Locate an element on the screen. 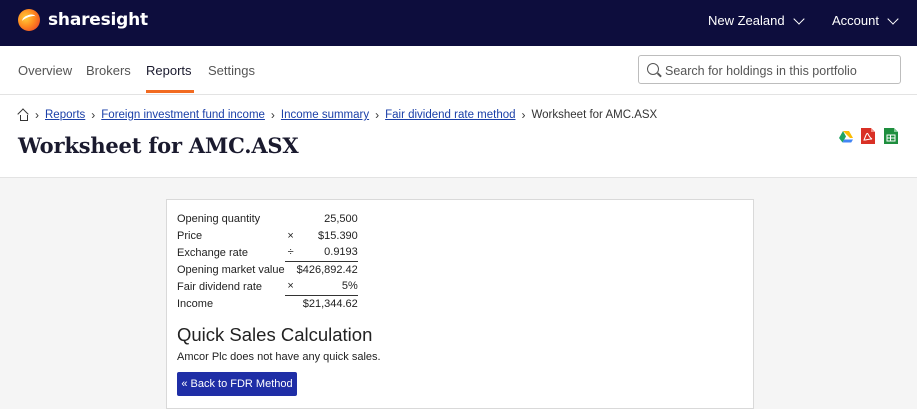  row-label: Income is located at coordinates (195, 303).